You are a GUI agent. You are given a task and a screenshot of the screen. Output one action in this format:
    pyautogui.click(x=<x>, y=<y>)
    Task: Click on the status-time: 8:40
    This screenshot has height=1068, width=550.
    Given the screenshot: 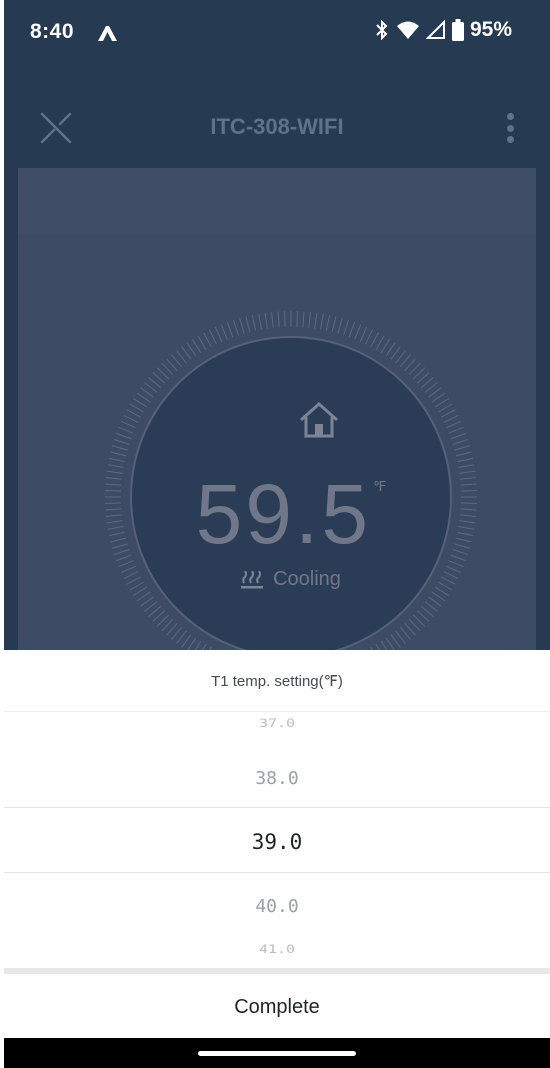 What is the action you would take?
    pyautogui.click(x=52, y=31)
    